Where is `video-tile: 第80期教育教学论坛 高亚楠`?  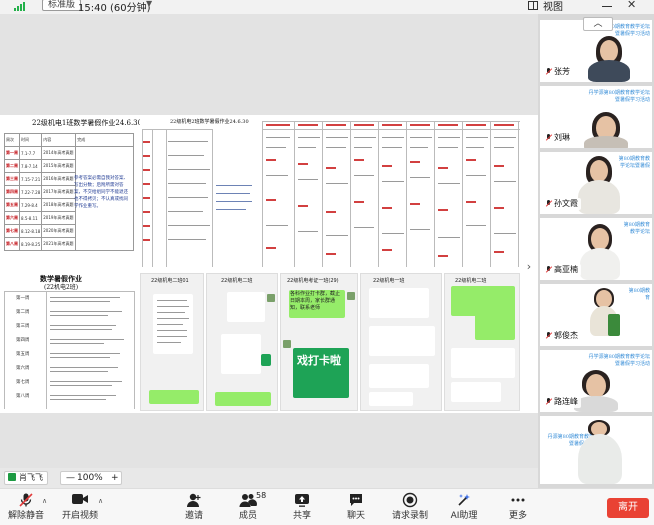 video-tile: 第80期教育教学论坛 高亚楠 is located at coordinates (596, 249).